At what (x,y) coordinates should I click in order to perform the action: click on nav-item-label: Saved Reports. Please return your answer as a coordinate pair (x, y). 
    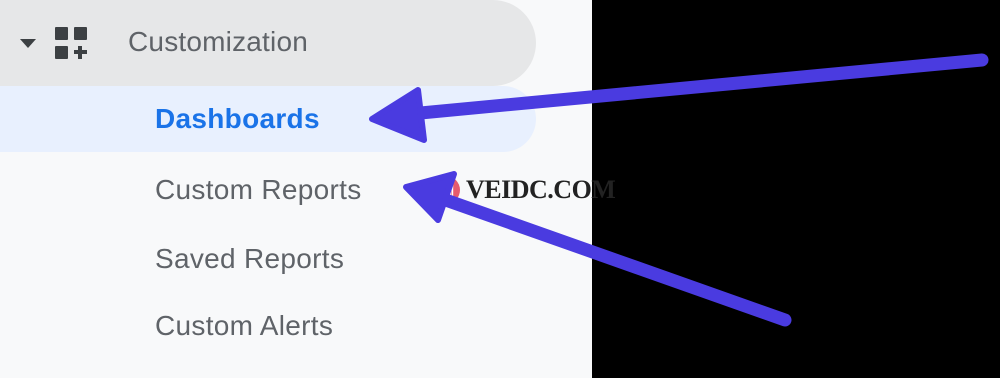
    Looking at the image, I should click on (250, 258).